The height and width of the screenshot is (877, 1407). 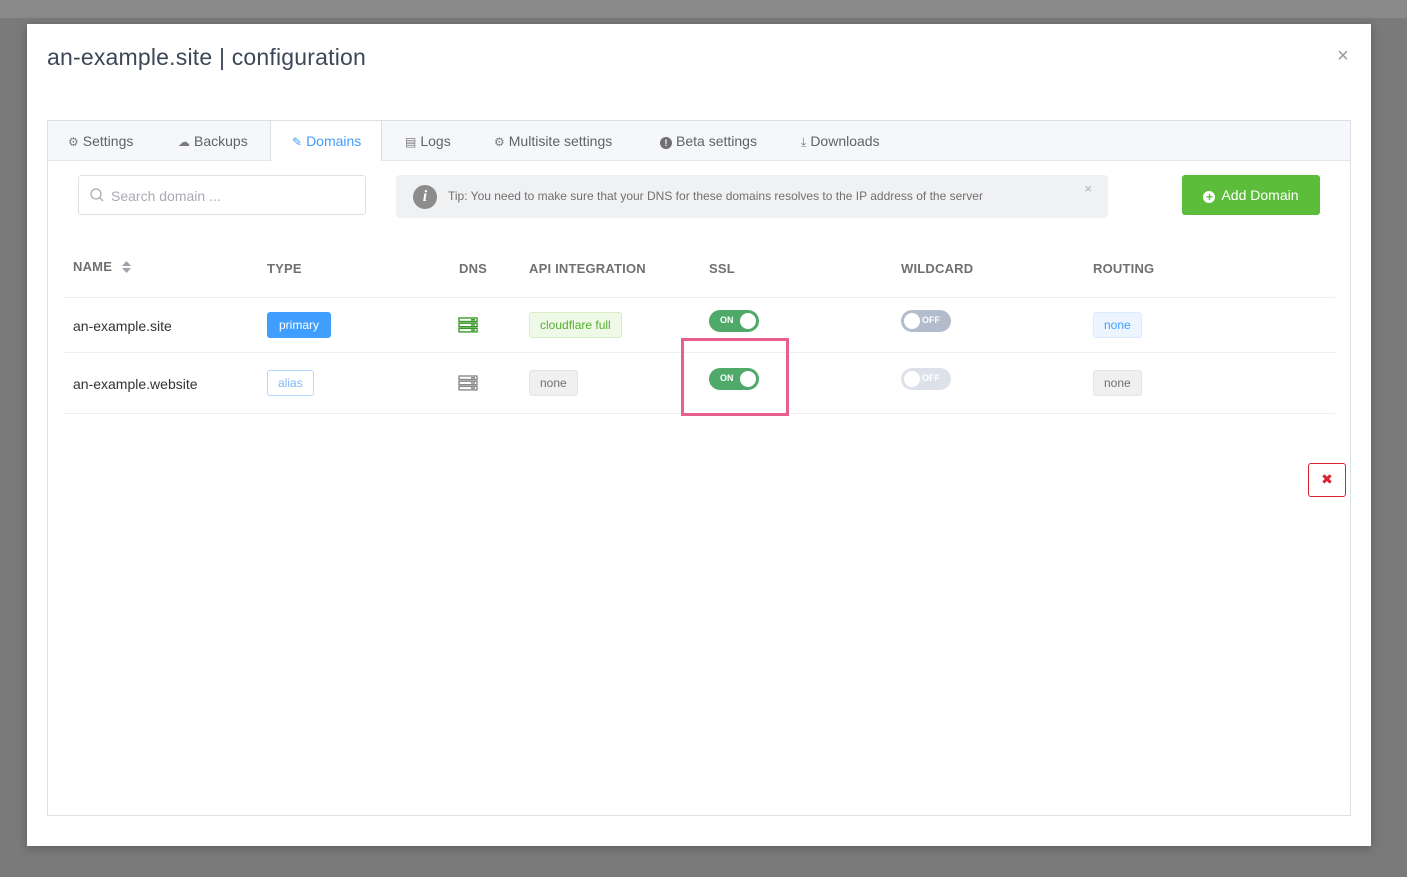 I want to click on add-domain-button: + Add Domain, so click(x=1251, y=195).